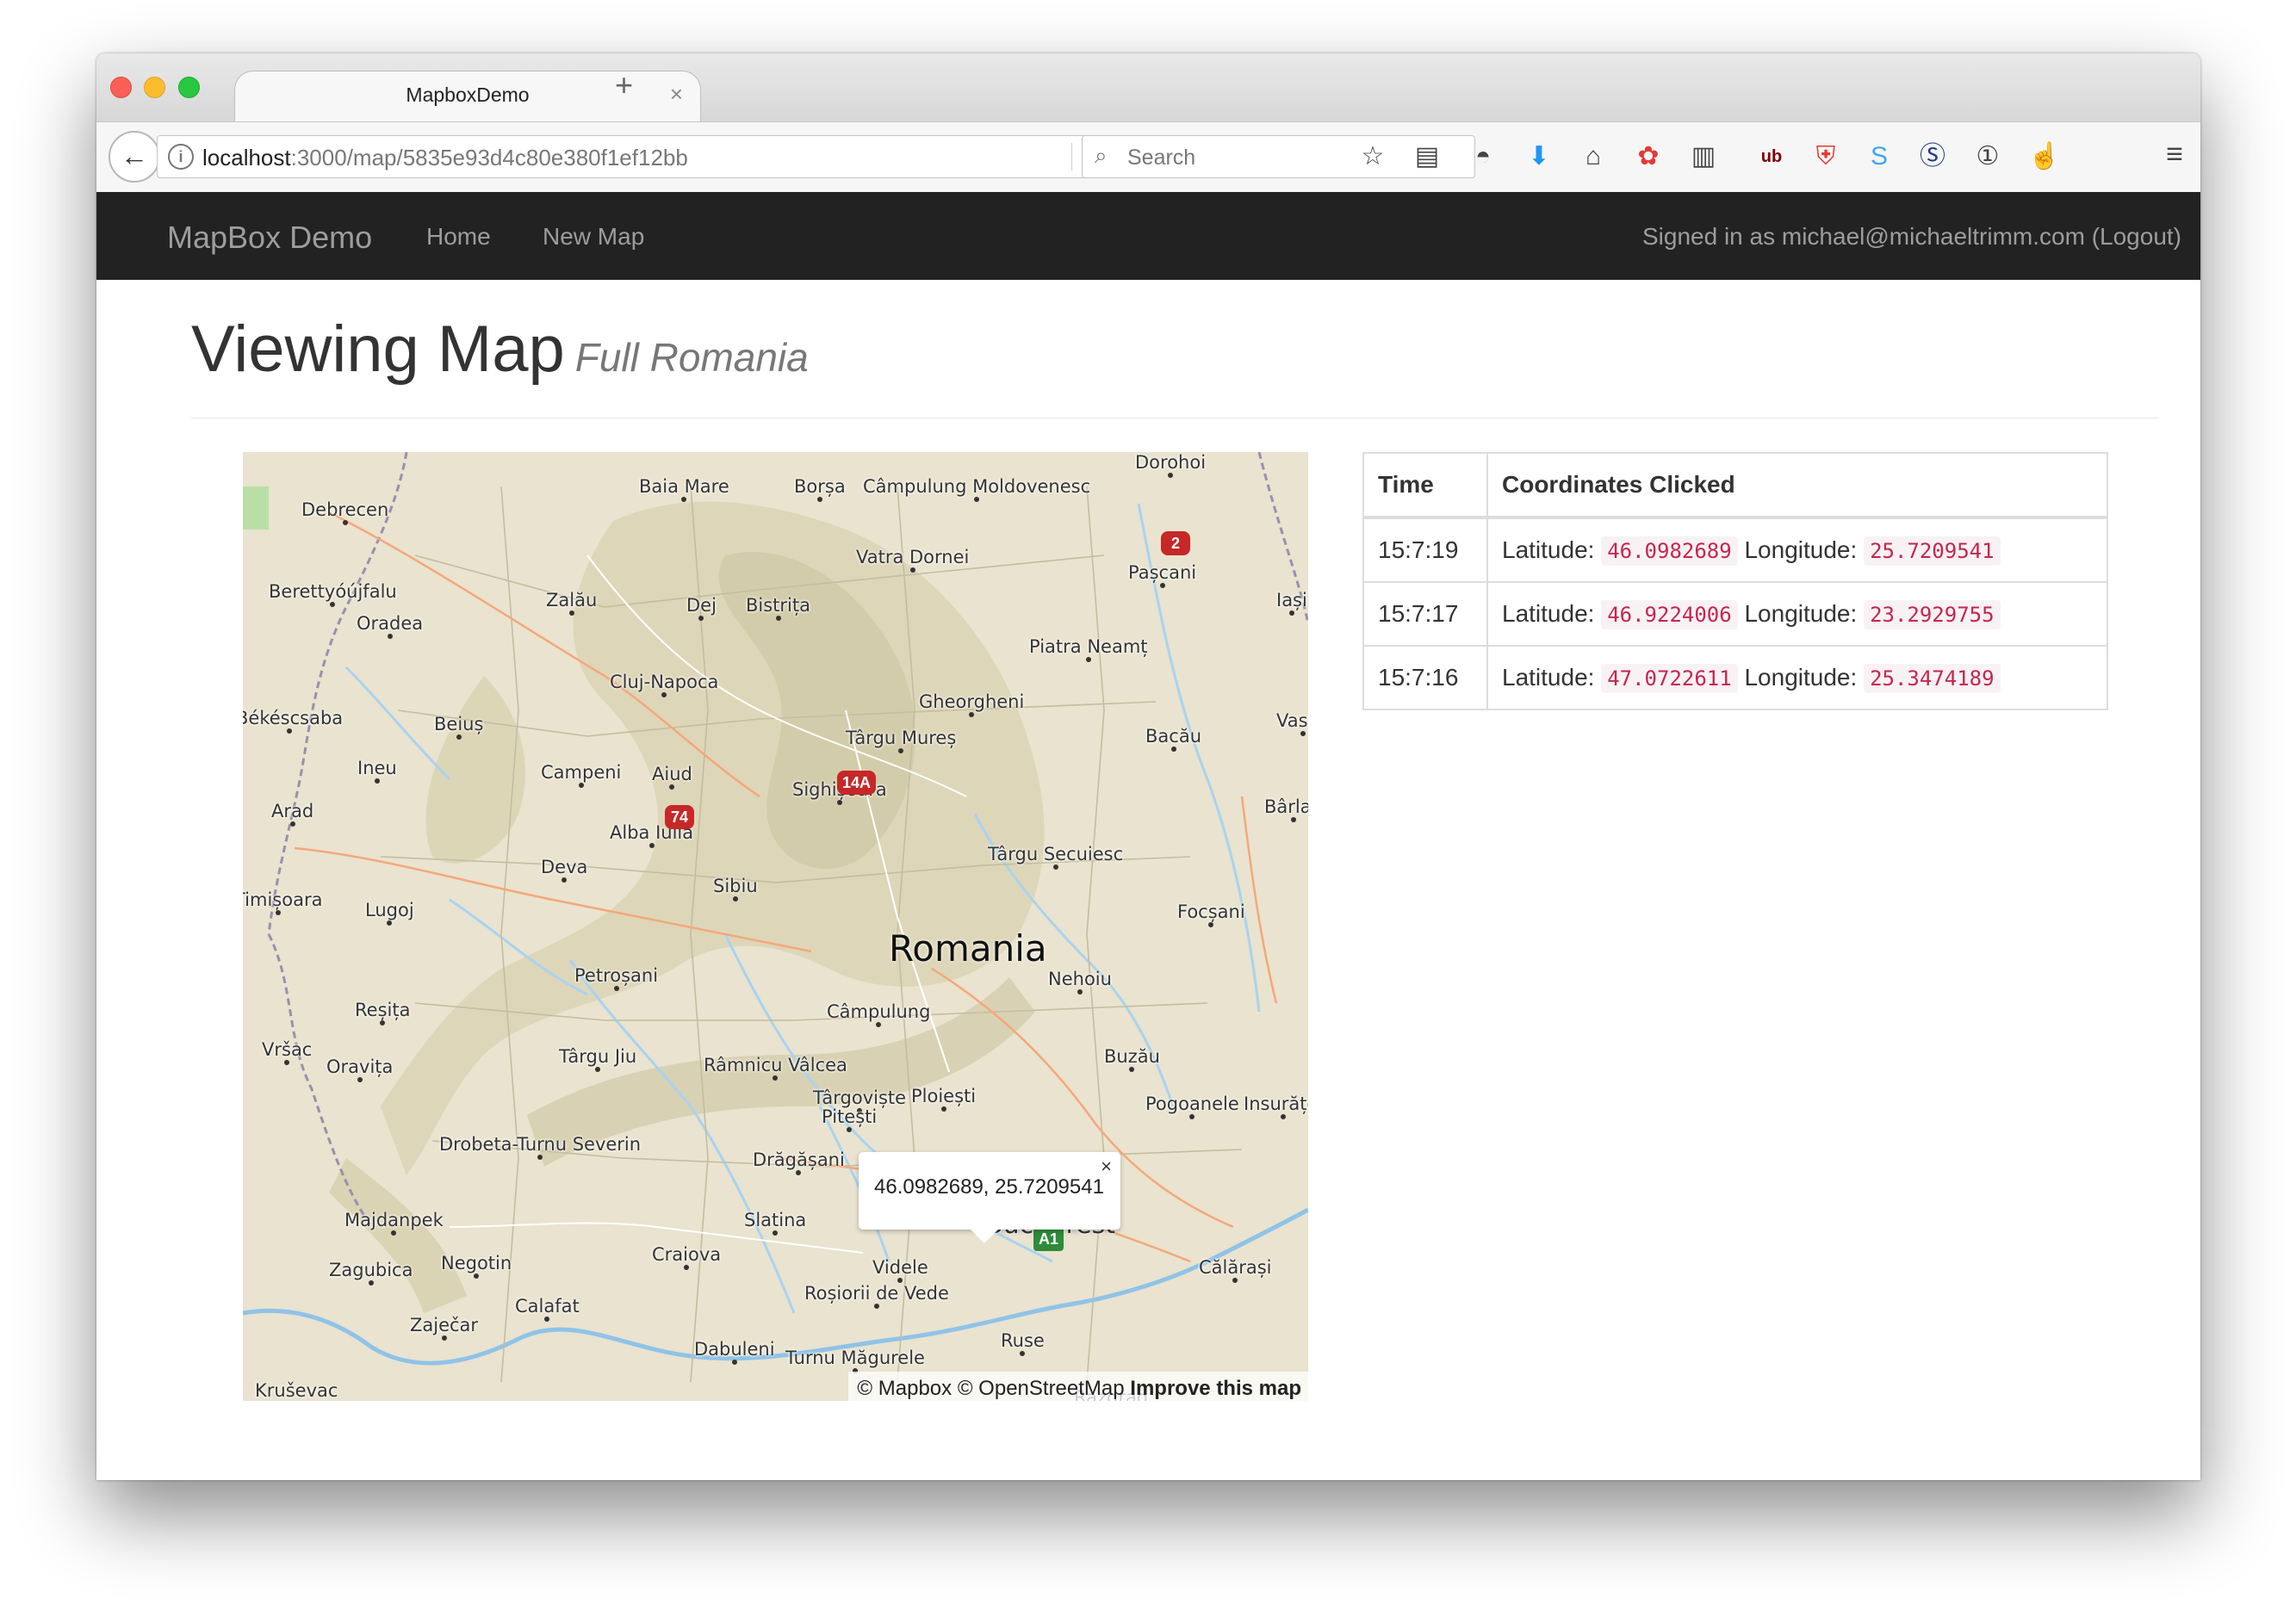 Image resolution: width=2296 pixels, height=1617 pixels. I want to click on map-label: Kruševac, so click(296, 1391).